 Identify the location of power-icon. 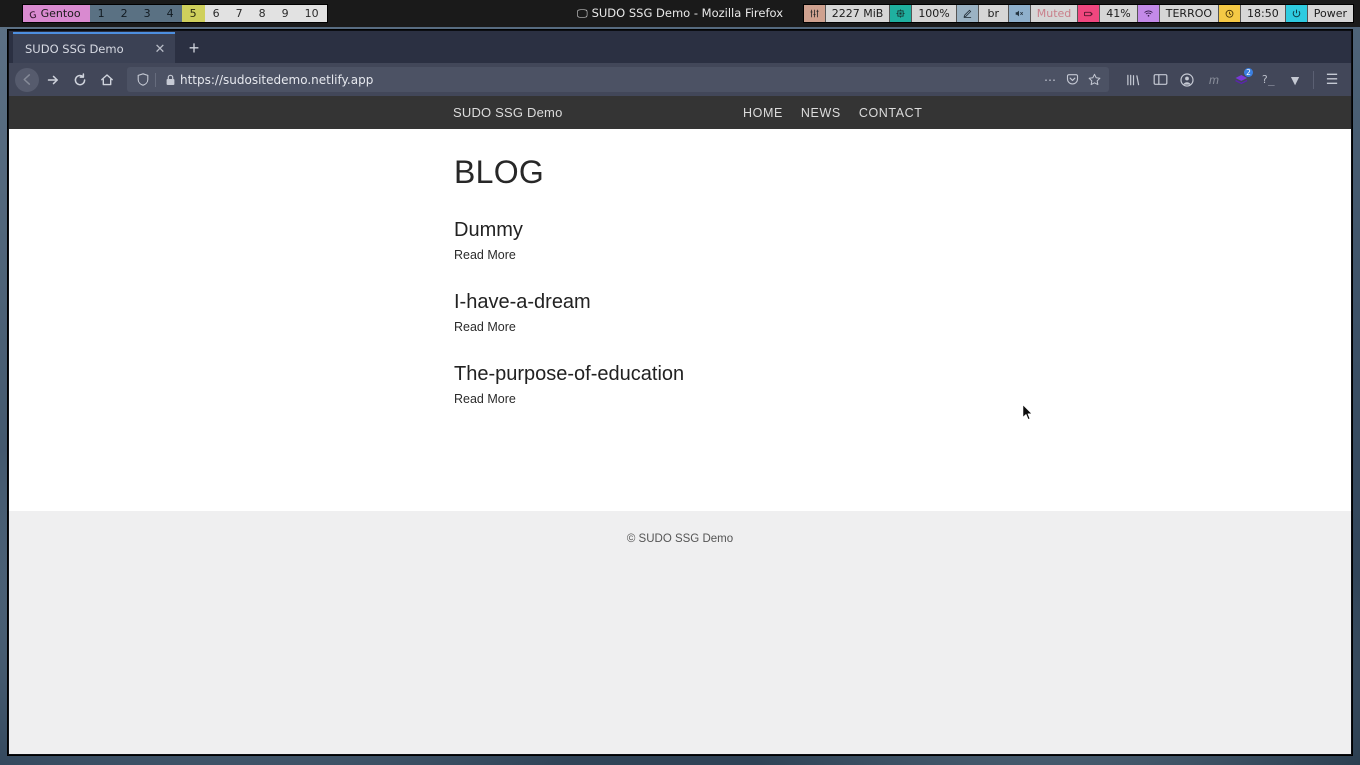
(1296, 13).